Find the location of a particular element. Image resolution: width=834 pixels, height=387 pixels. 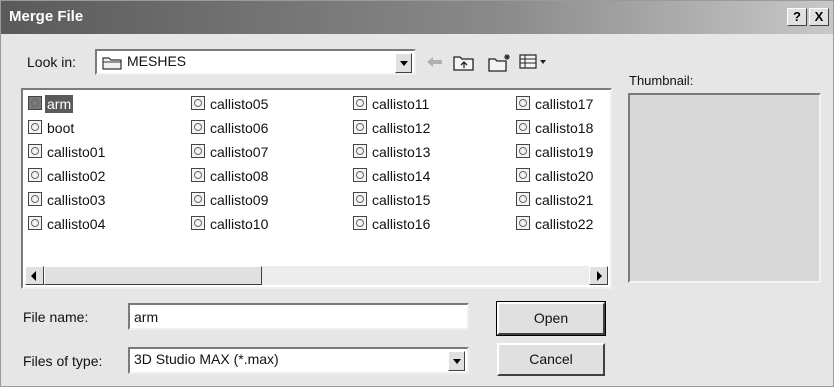

file-name-input: arm is located at coordinates (298, 316).